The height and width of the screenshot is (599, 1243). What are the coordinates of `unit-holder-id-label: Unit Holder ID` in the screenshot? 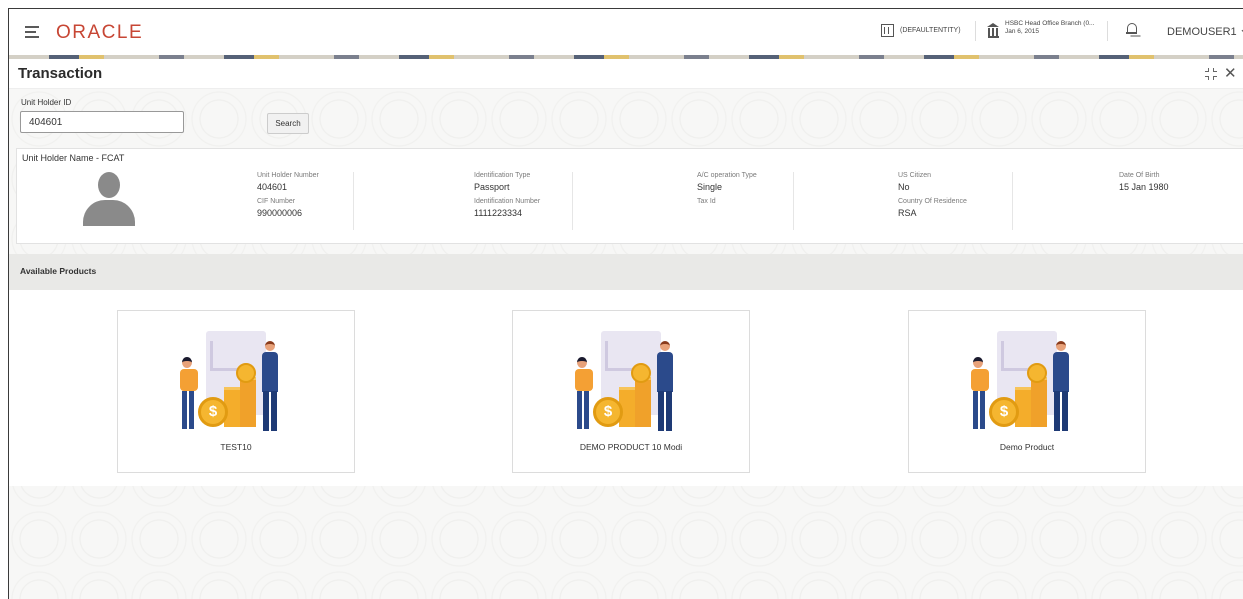 It's located at (46, 102).